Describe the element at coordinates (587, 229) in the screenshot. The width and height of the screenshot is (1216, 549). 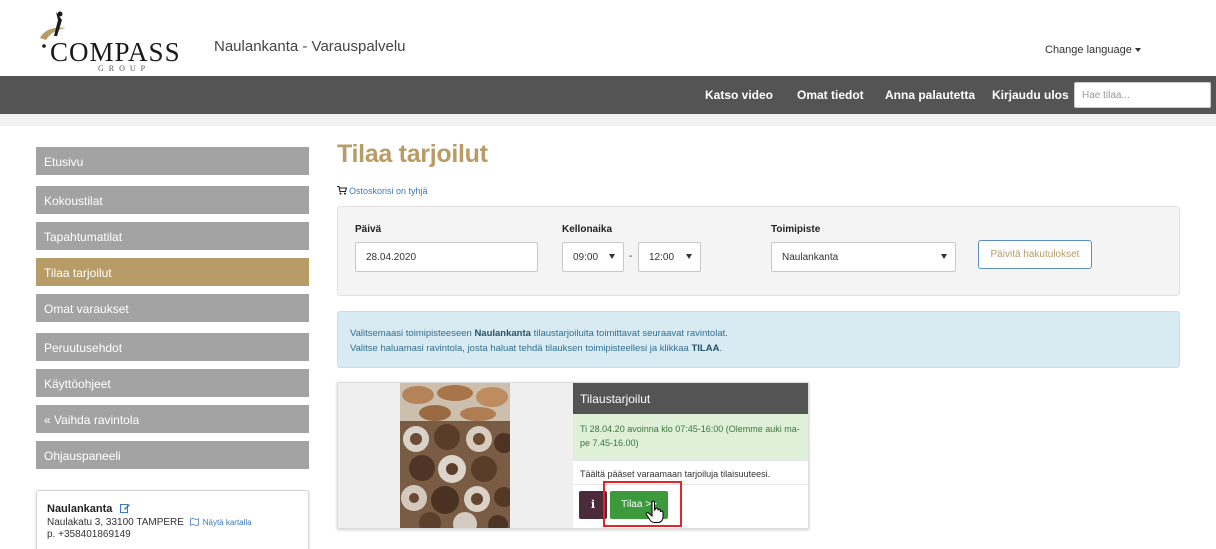
I see `time-label: Kellonaika` at that location.